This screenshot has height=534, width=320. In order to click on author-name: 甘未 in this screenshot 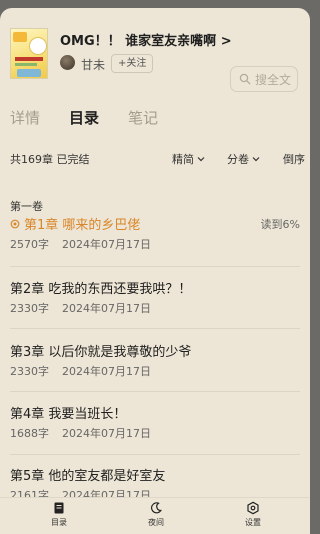, I will do `click(93, 64)`.